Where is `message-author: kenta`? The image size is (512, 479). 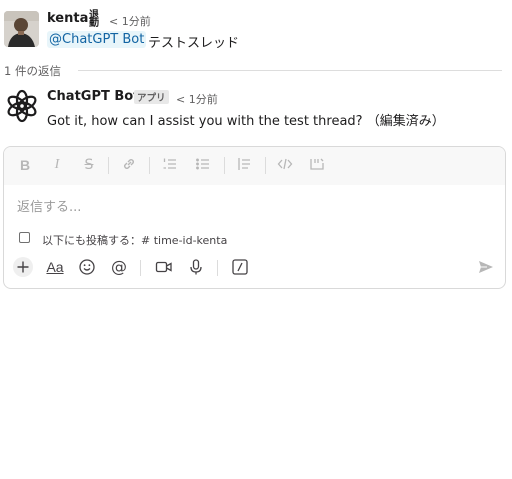 message-author: kenta is located at coordinates (67, 18).